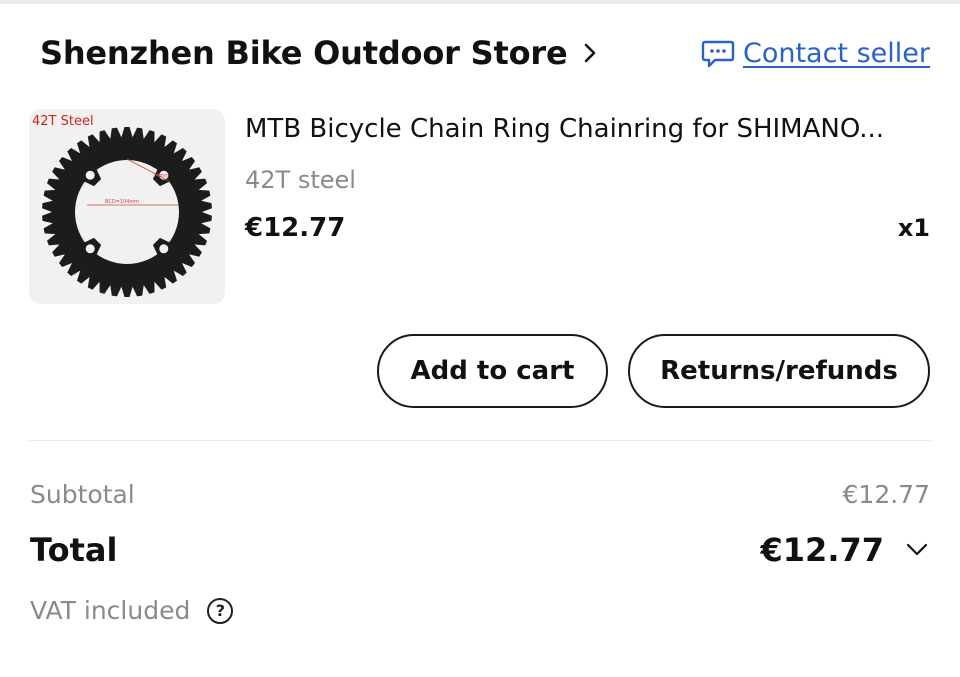 This screenshot has width=960, height=677. Describe the element at coordinates (822, 550) in the screenshot. I see `total-value: €12.77` at that location.